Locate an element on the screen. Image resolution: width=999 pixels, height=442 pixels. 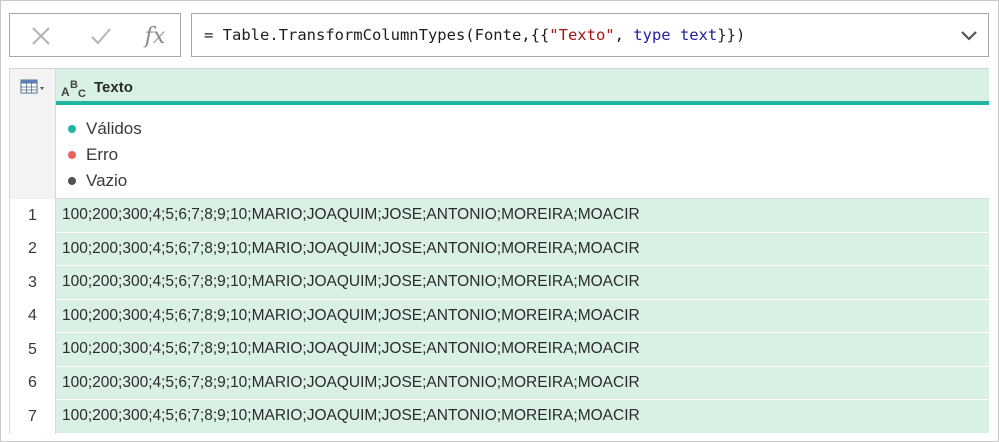
formula-prefix: = Table.TransformColumnTypes(Fonte,{{ is located at coordinates (377, 35).